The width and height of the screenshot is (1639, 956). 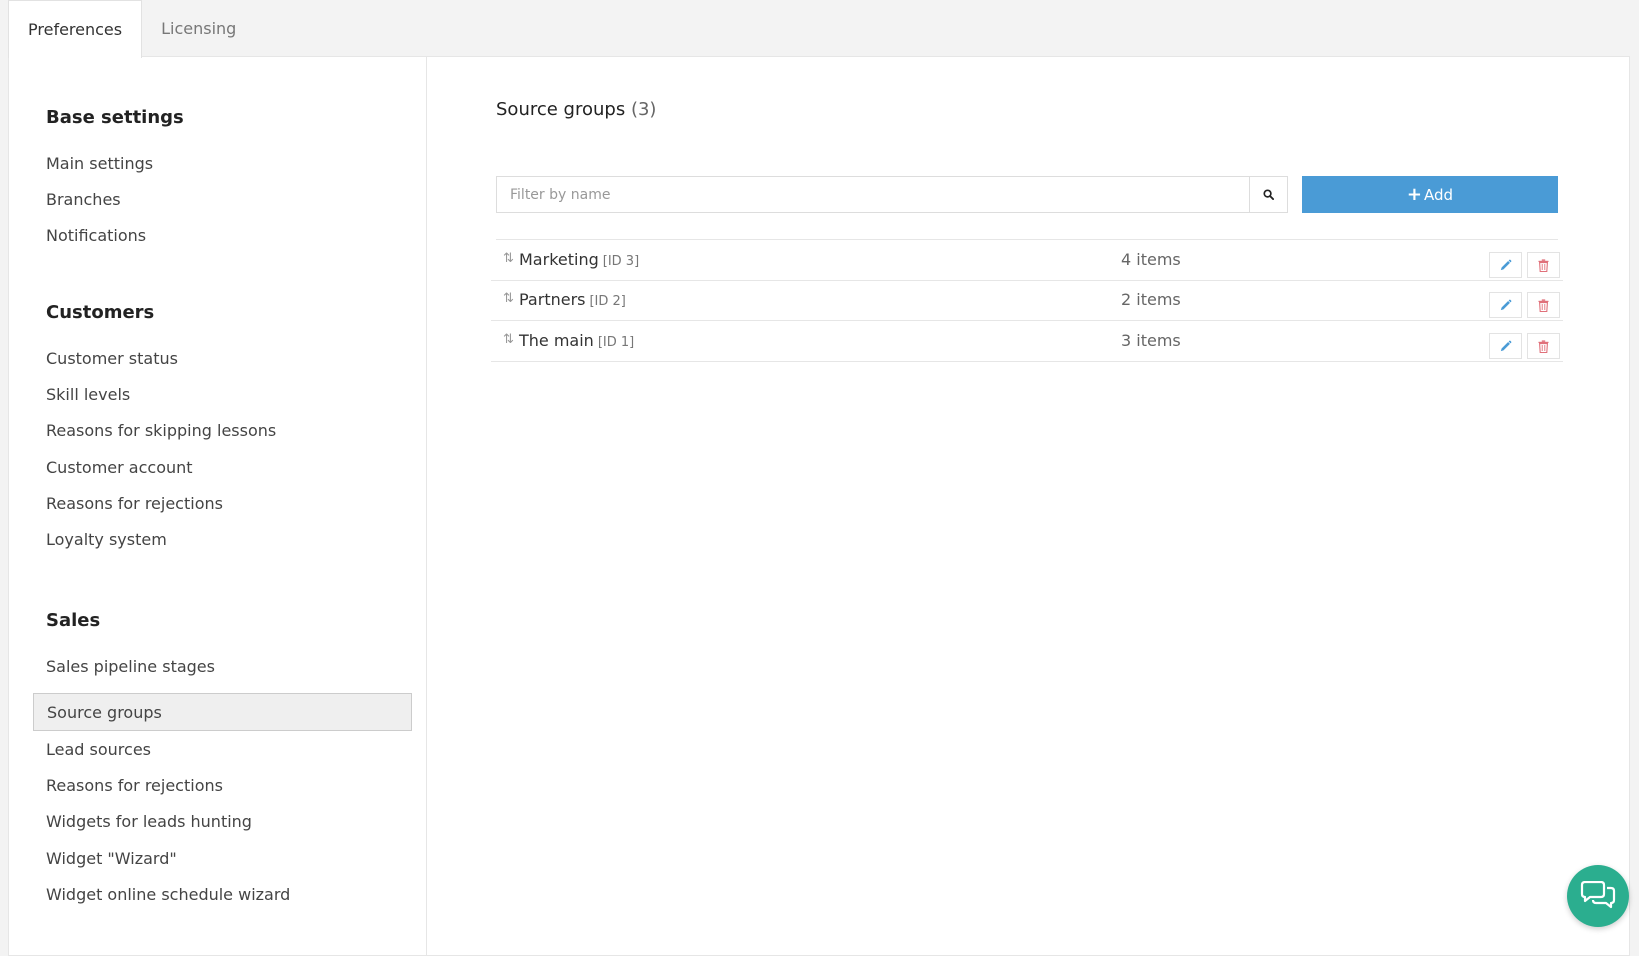 I want to click on search-icon, so click(x=1268, y=194).